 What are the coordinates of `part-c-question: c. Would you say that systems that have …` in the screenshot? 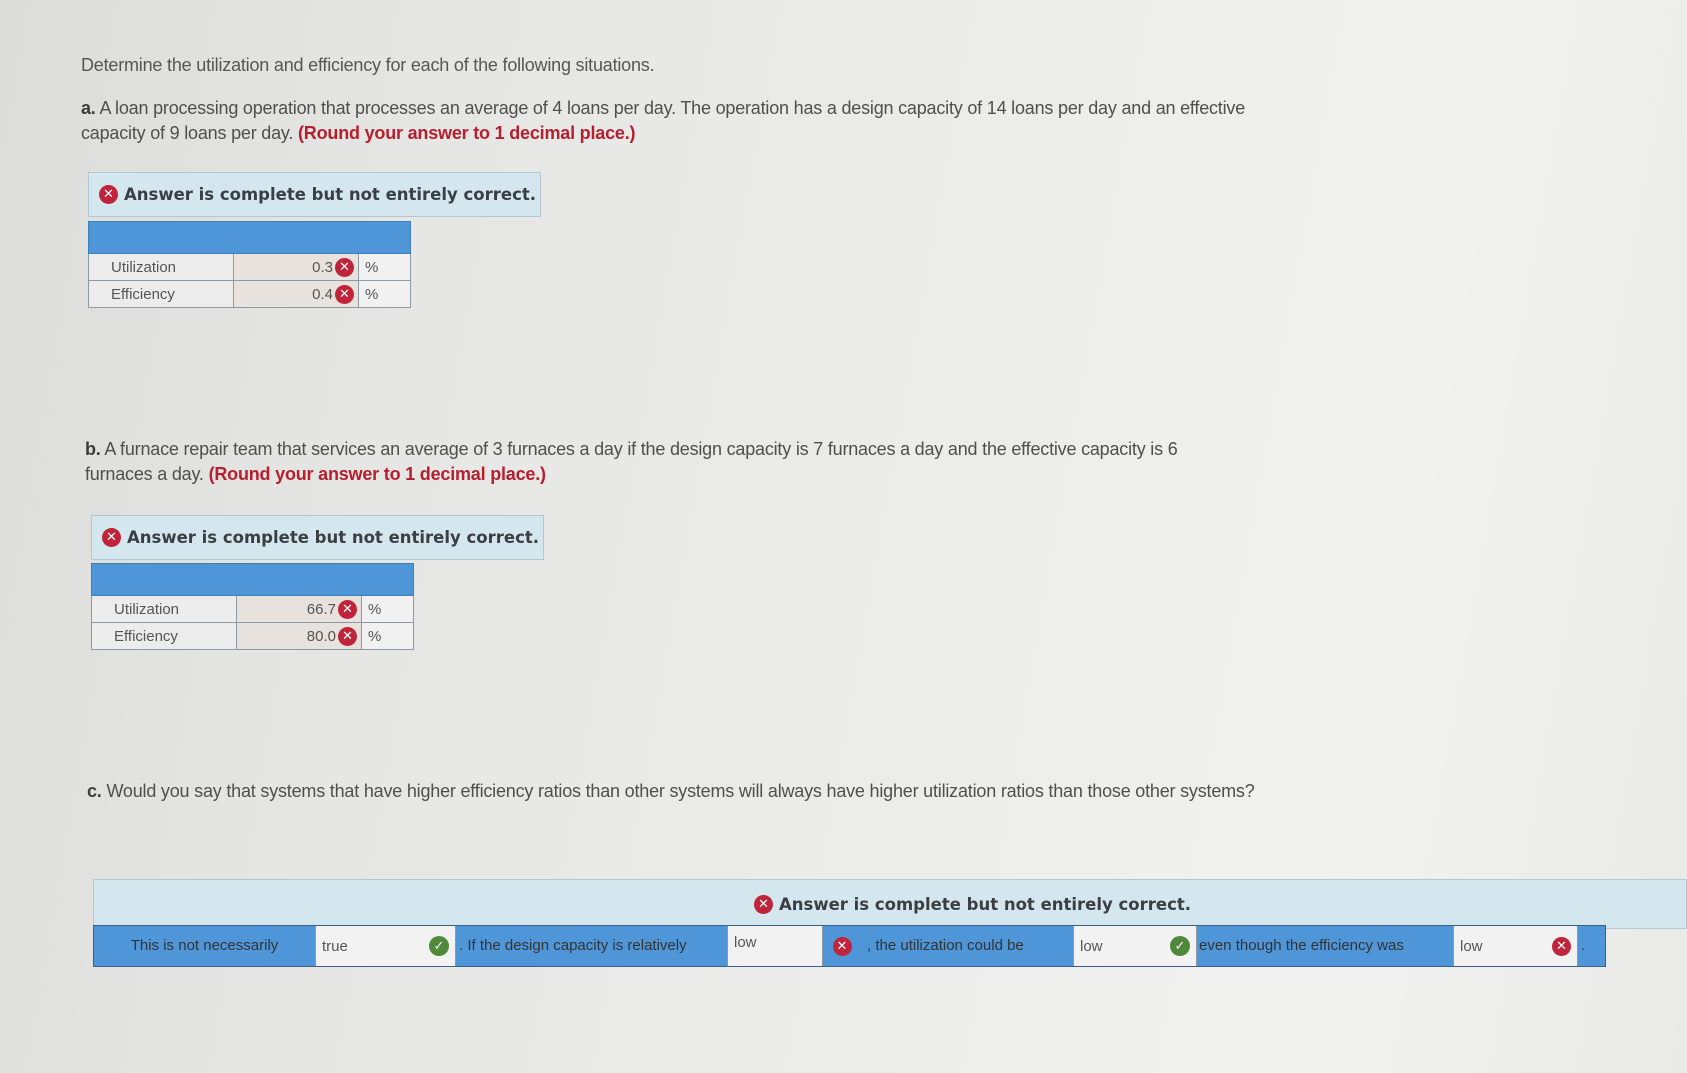 It's located at (687, 791).